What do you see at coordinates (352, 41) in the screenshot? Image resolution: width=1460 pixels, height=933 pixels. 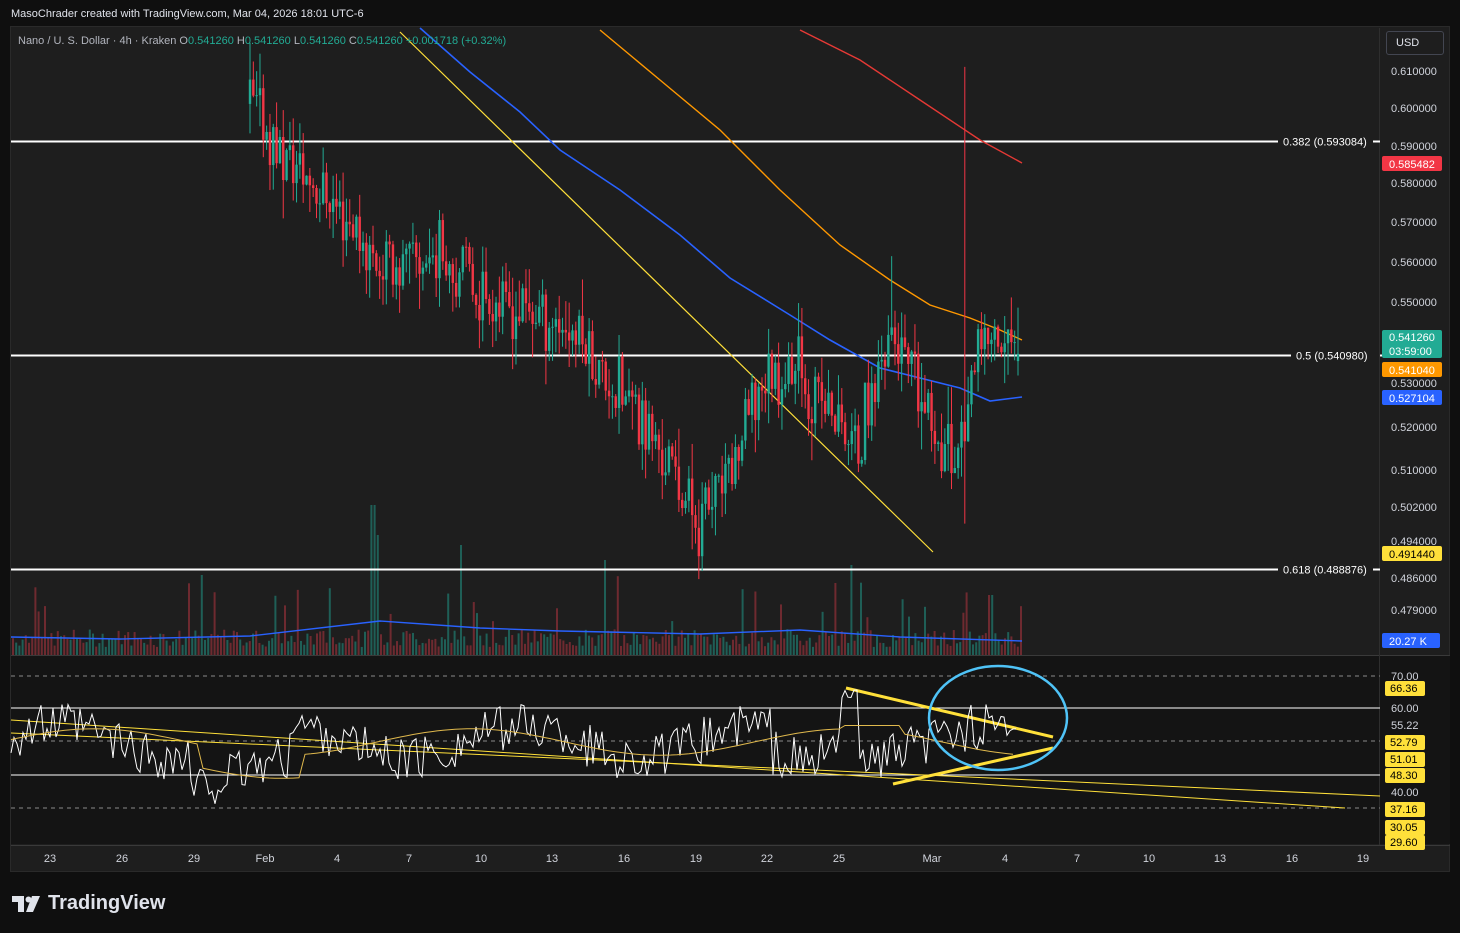 I see `close-label: C` at bounding box center [352, 41].